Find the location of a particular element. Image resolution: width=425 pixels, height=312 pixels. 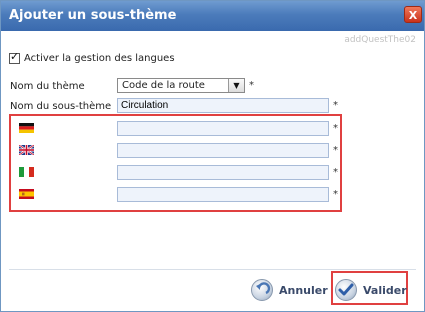

dialog-titlebar: Ajouter un sous-thème X is located at coordinates (212, 16).